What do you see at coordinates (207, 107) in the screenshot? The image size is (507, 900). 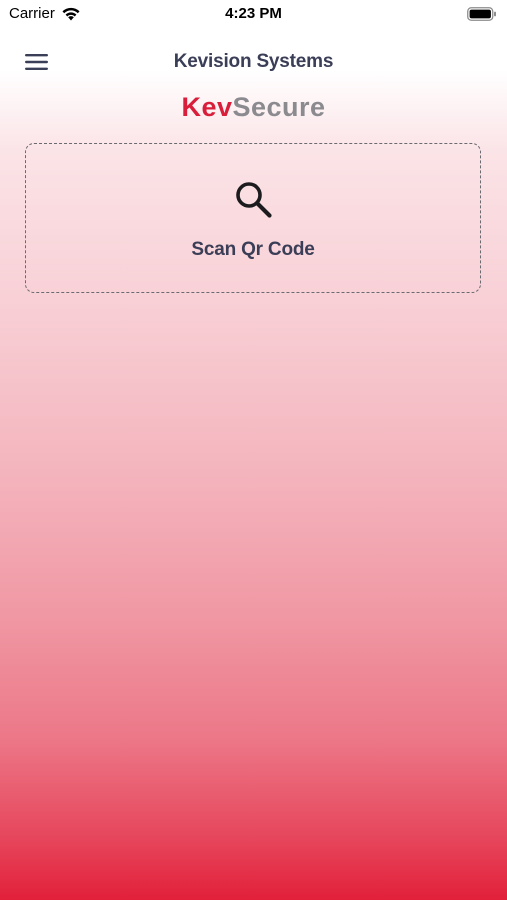 I see `brand-logo-kev: Kev` at bounding box center [207, 107].